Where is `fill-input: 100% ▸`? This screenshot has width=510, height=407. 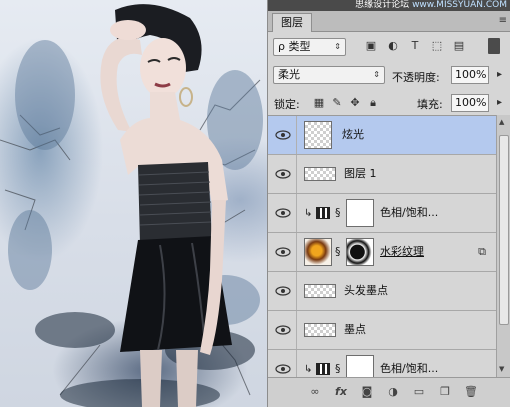
fill-input: 100% ▸ is located at coordinates (476, 103).